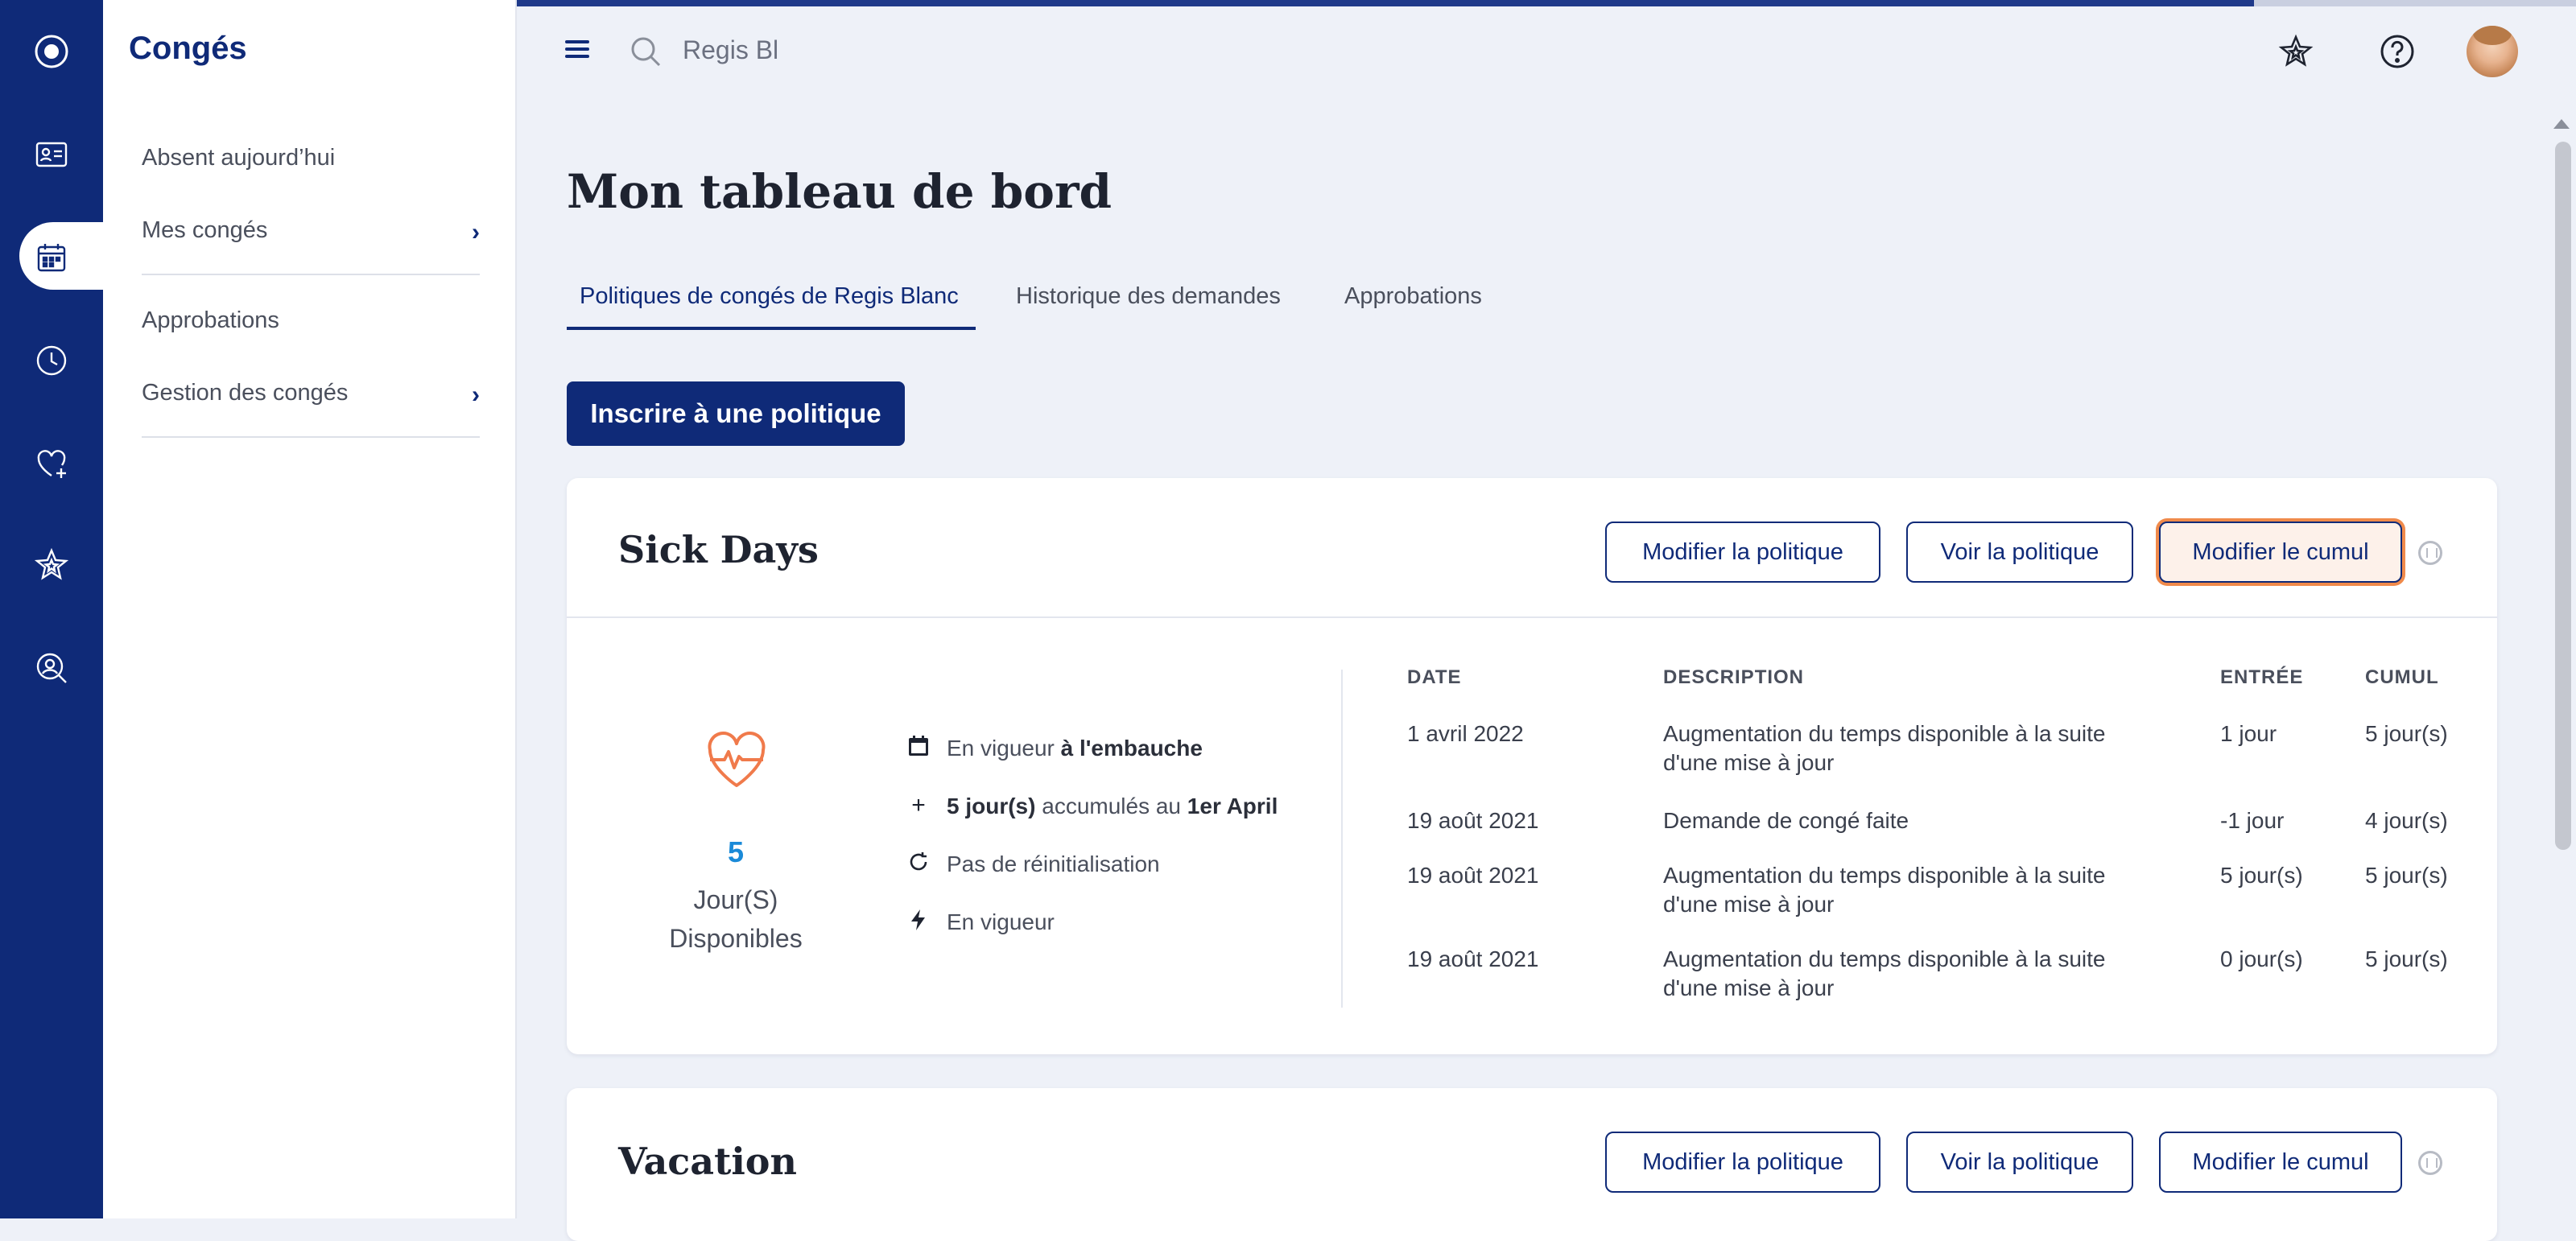 The image size is (2576, 1241). Describe the element at coordinates (2415, 3) in the screenshot. I see `top-progress-track` at that location.